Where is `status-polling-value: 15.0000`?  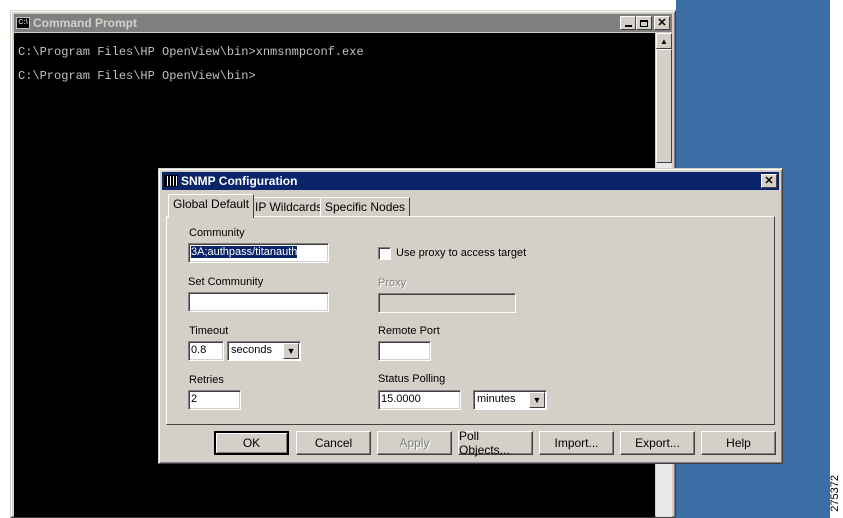
status-polling-value: 15.0000 is located at coordinates (401, 399).